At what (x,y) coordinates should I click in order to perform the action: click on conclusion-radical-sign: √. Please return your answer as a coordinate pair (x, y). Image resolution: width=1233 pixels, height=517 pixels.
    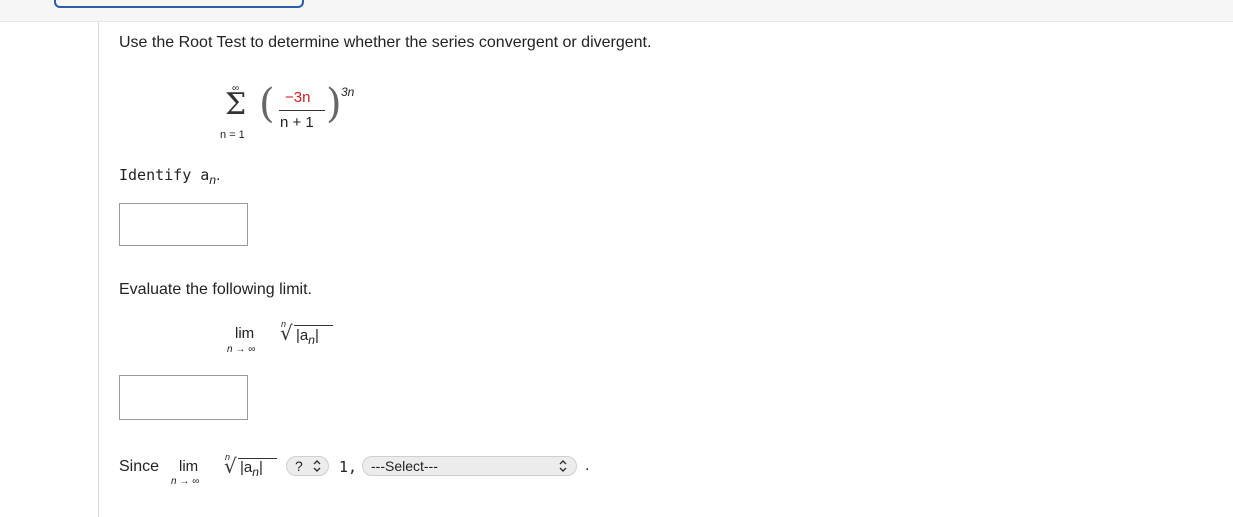
    Looking at the image, I should click on (230, 466).